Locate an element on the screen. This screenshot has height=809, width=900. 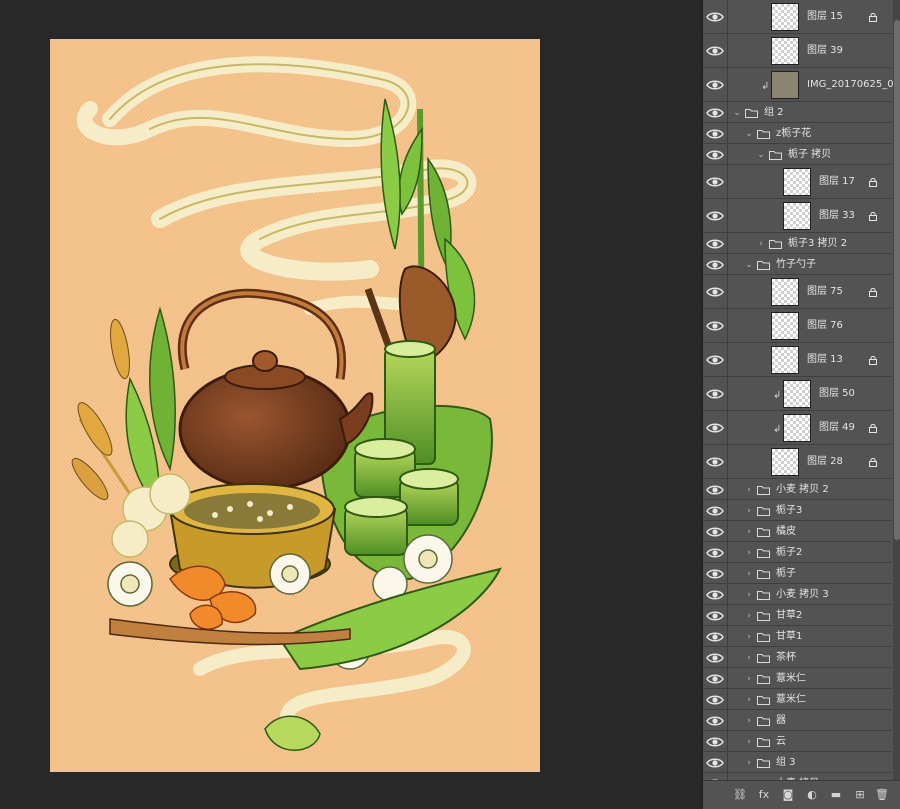
layers-scrollbar is located at coordinates (896, 390).